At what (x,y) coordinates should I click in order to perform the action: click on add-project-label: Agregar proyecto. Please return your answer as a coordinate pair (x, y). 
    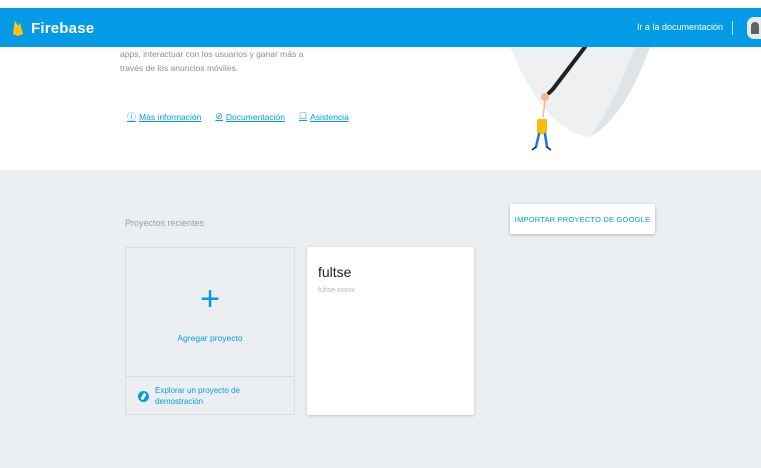
    Looking at the image, I should click on (210, 338).